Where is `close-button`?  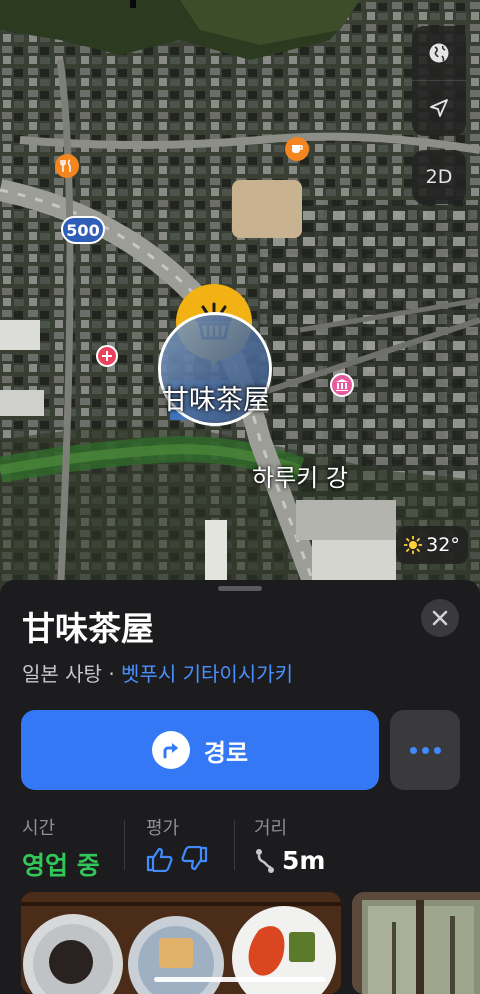
close-button is located at coordinates (440, 618).